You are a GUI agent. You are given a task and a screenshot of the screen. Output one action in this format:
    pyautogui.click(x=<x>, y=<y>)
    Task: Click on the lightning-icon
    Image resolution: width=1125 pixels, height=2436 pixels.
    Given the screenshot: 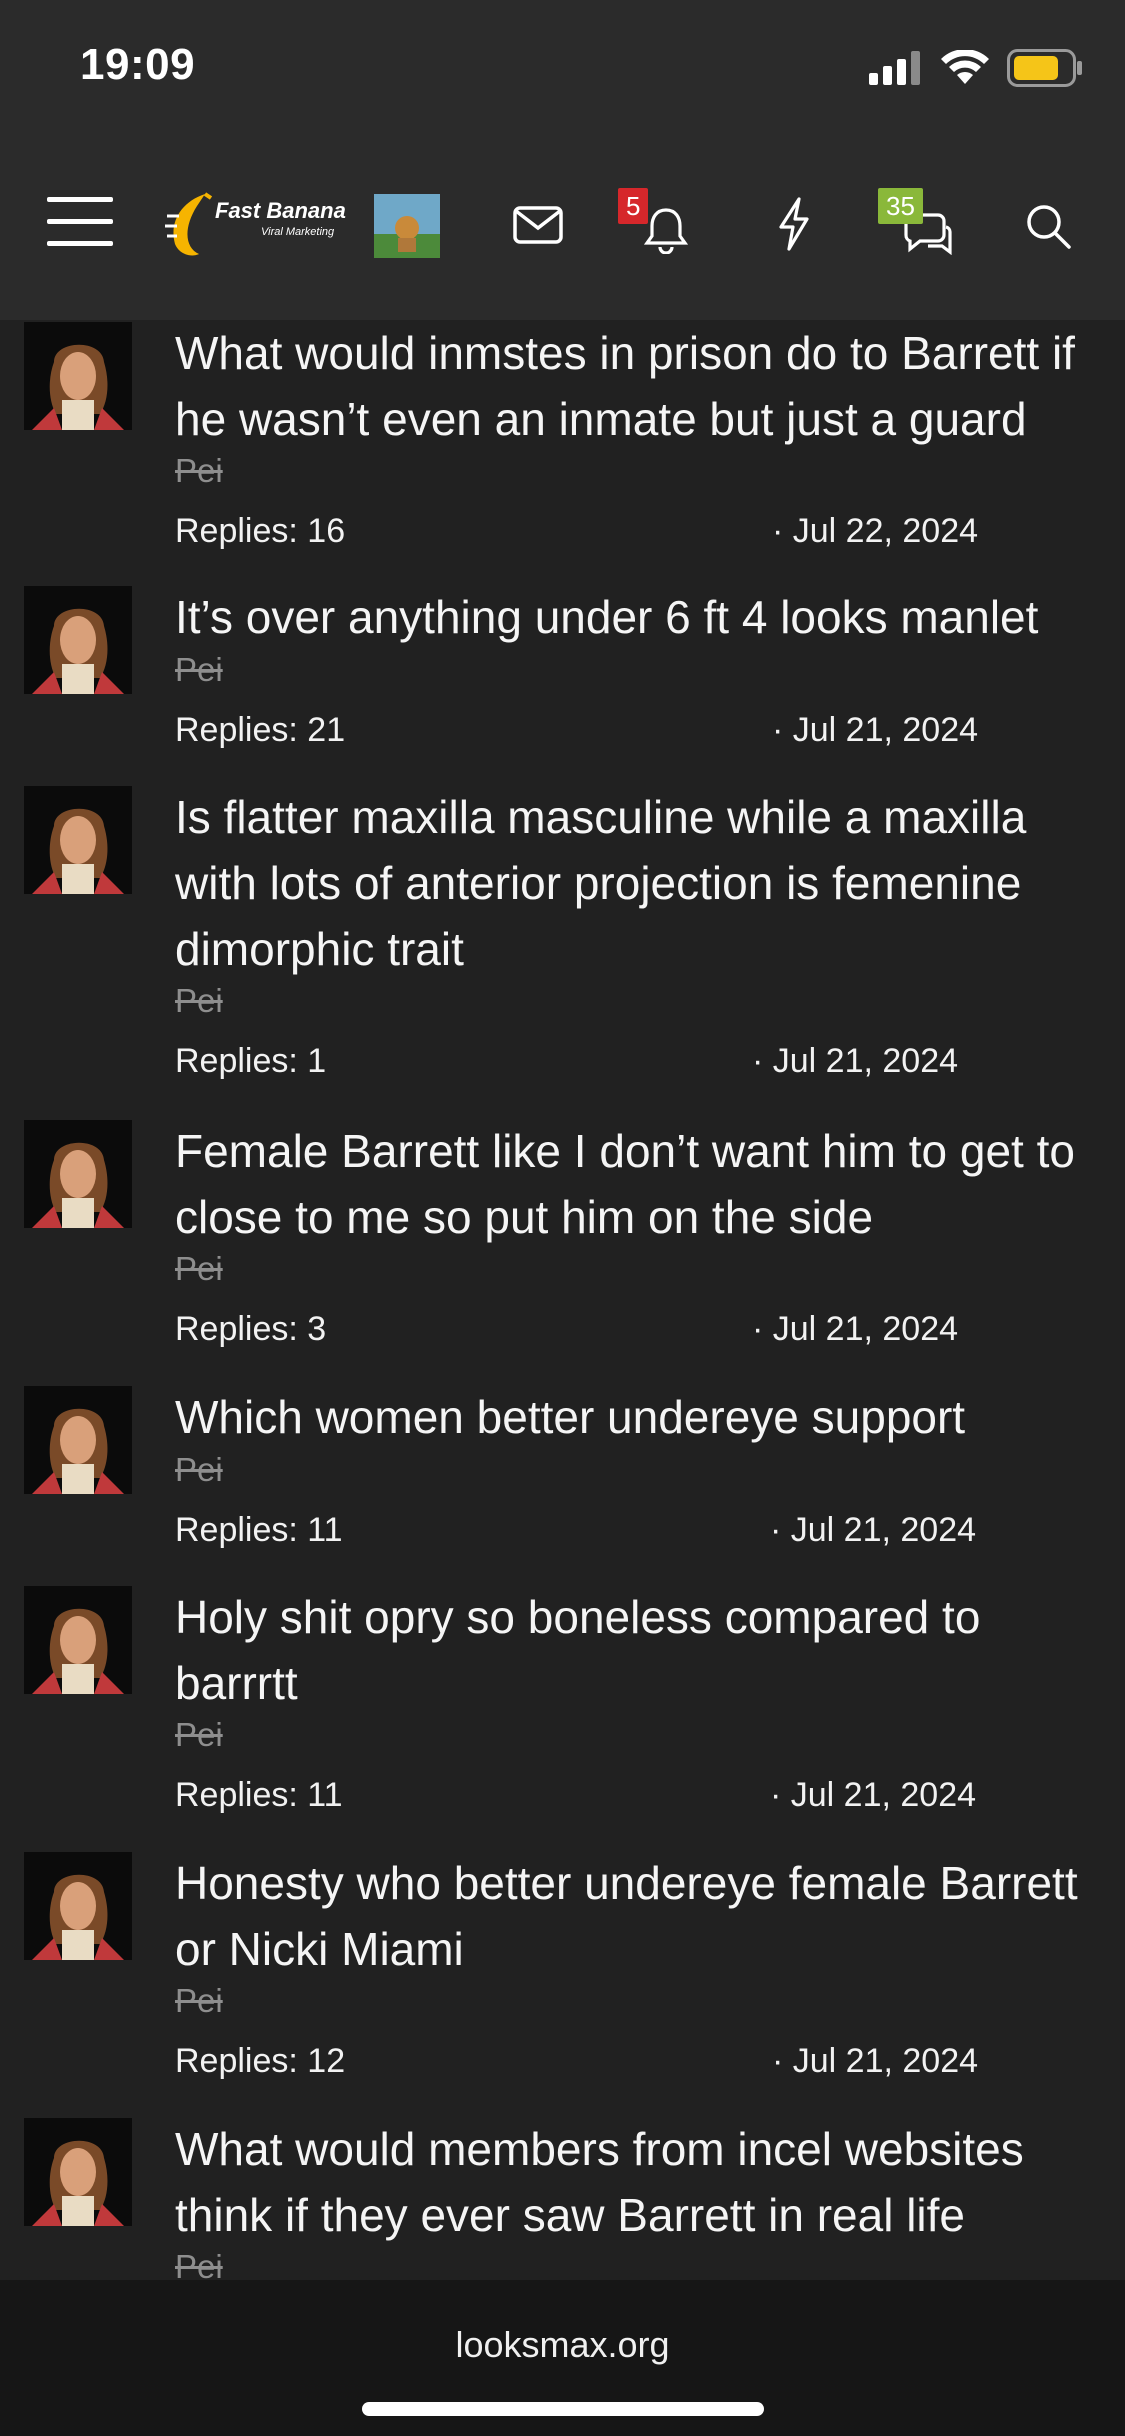 What is the action you would take?
    pyautogui.click(x=794, y=226)
    